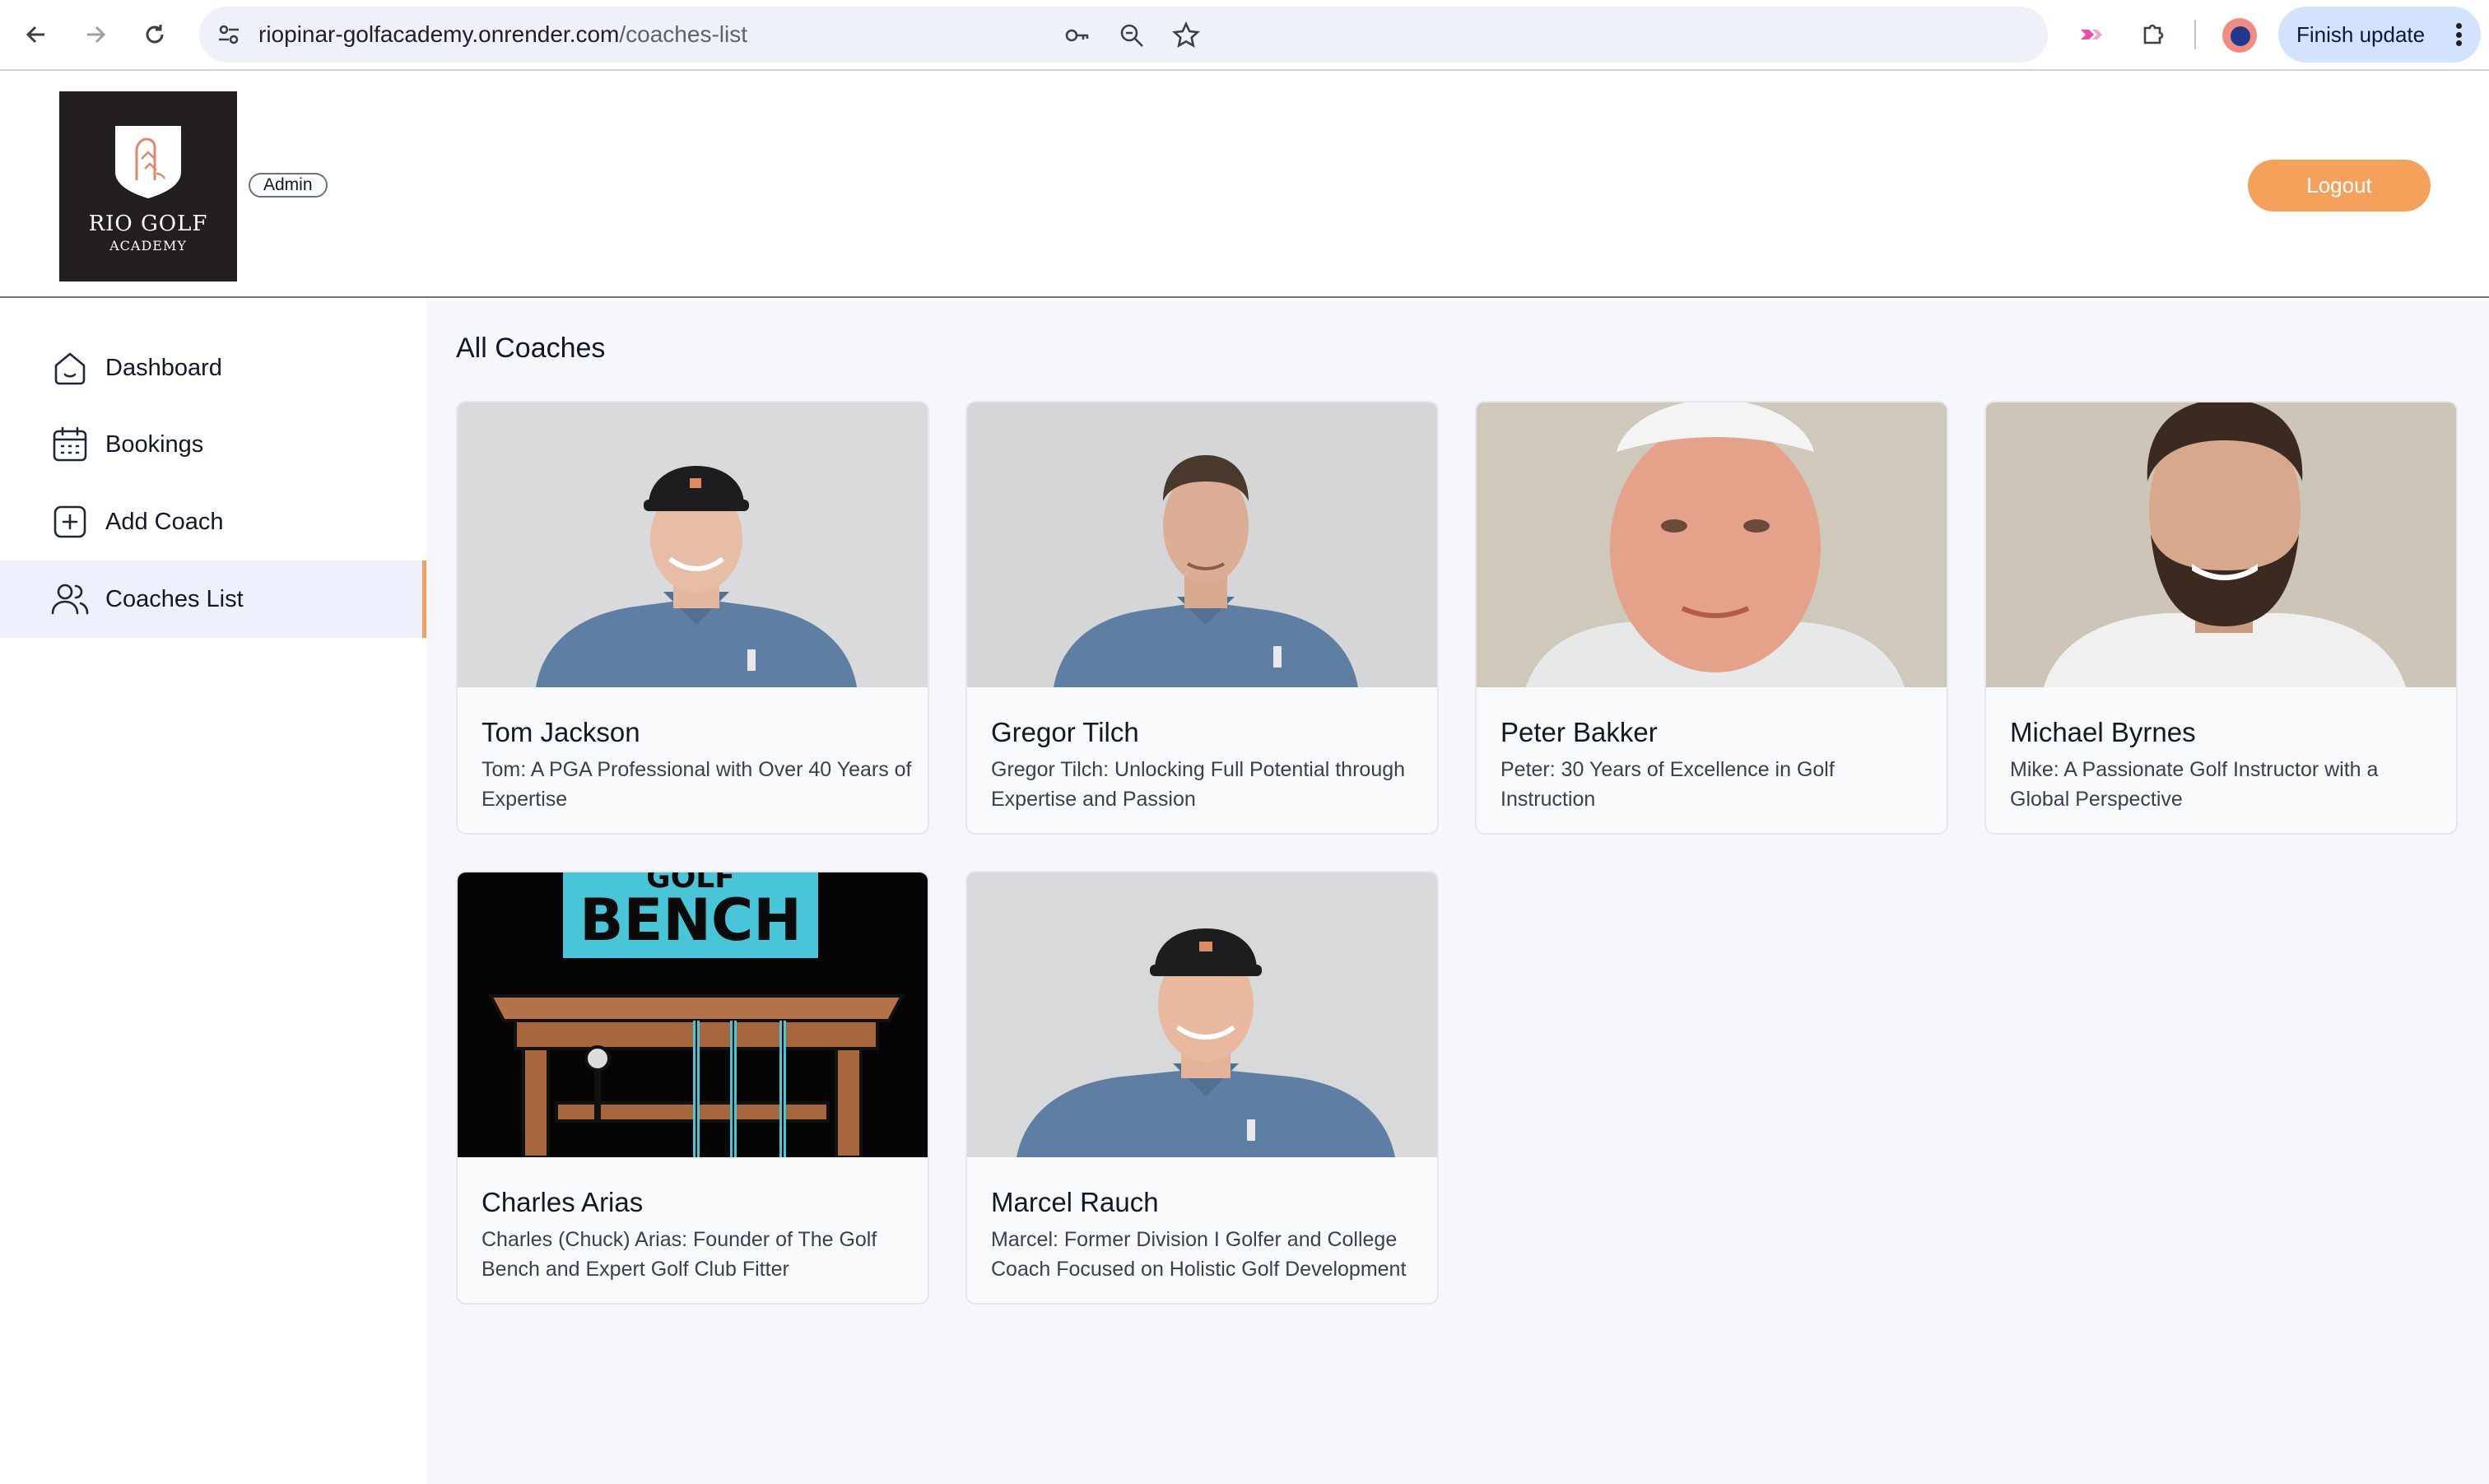 Image resolution: width=2489 pixels, height=1484 pixels. I want to click on reload-icon, so click(155, 34).